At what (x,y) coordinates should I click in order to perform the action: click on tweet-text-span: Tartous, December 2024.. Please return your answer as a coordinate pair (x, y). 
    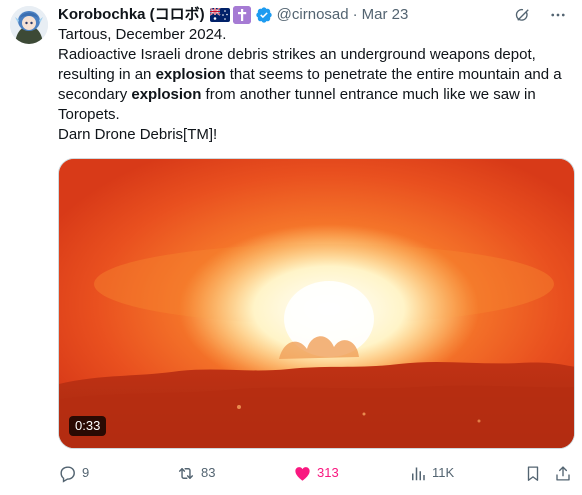
    Looking at the image, I should click on (142, 34).